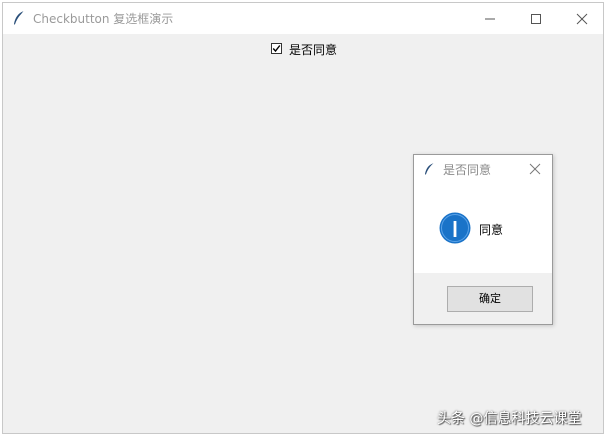  I want to click on dialog-button-area: 确定, so click(483, 298).